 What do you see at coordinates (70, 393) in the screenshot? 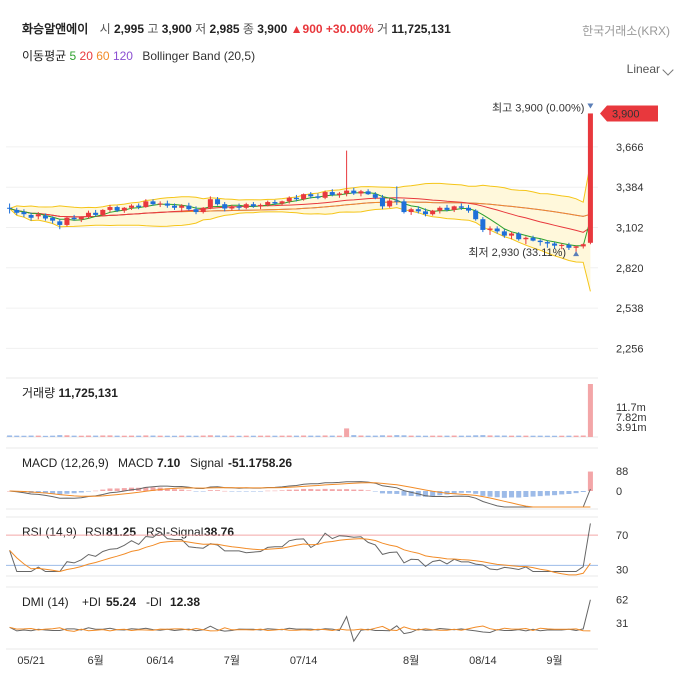
I see `volume-panel-label: 거래량 11,725,131` at bounding box center [70, 393].